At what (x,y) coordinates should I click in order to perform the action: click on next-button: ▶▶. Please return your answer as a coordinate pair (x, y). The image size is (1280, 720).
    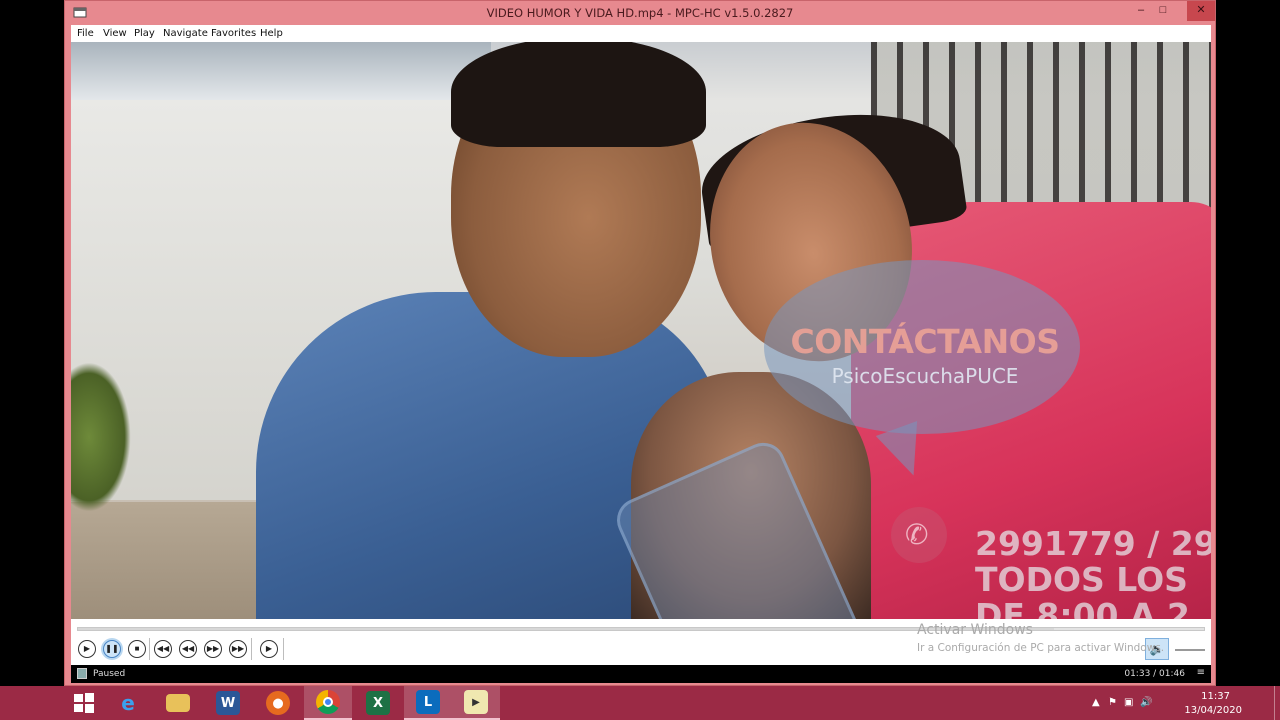
    Looking at the image, I should click on (238, 649).